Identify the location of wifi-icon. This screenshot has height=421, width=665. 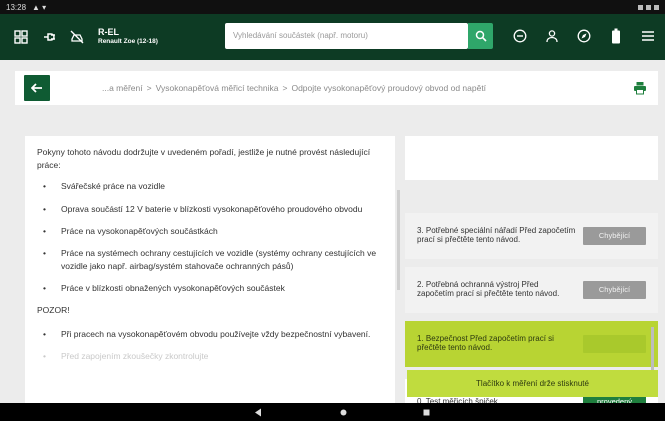
(640, 7).